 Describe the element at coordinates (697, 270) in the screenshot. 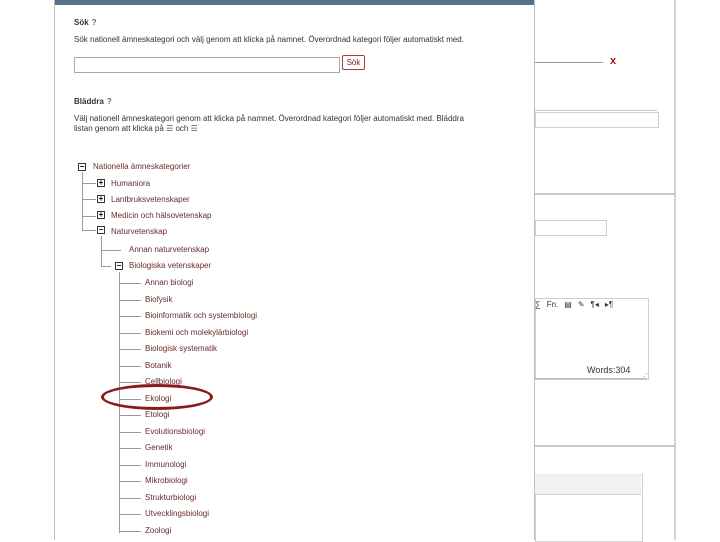

I see `background-right-strip` at that location.